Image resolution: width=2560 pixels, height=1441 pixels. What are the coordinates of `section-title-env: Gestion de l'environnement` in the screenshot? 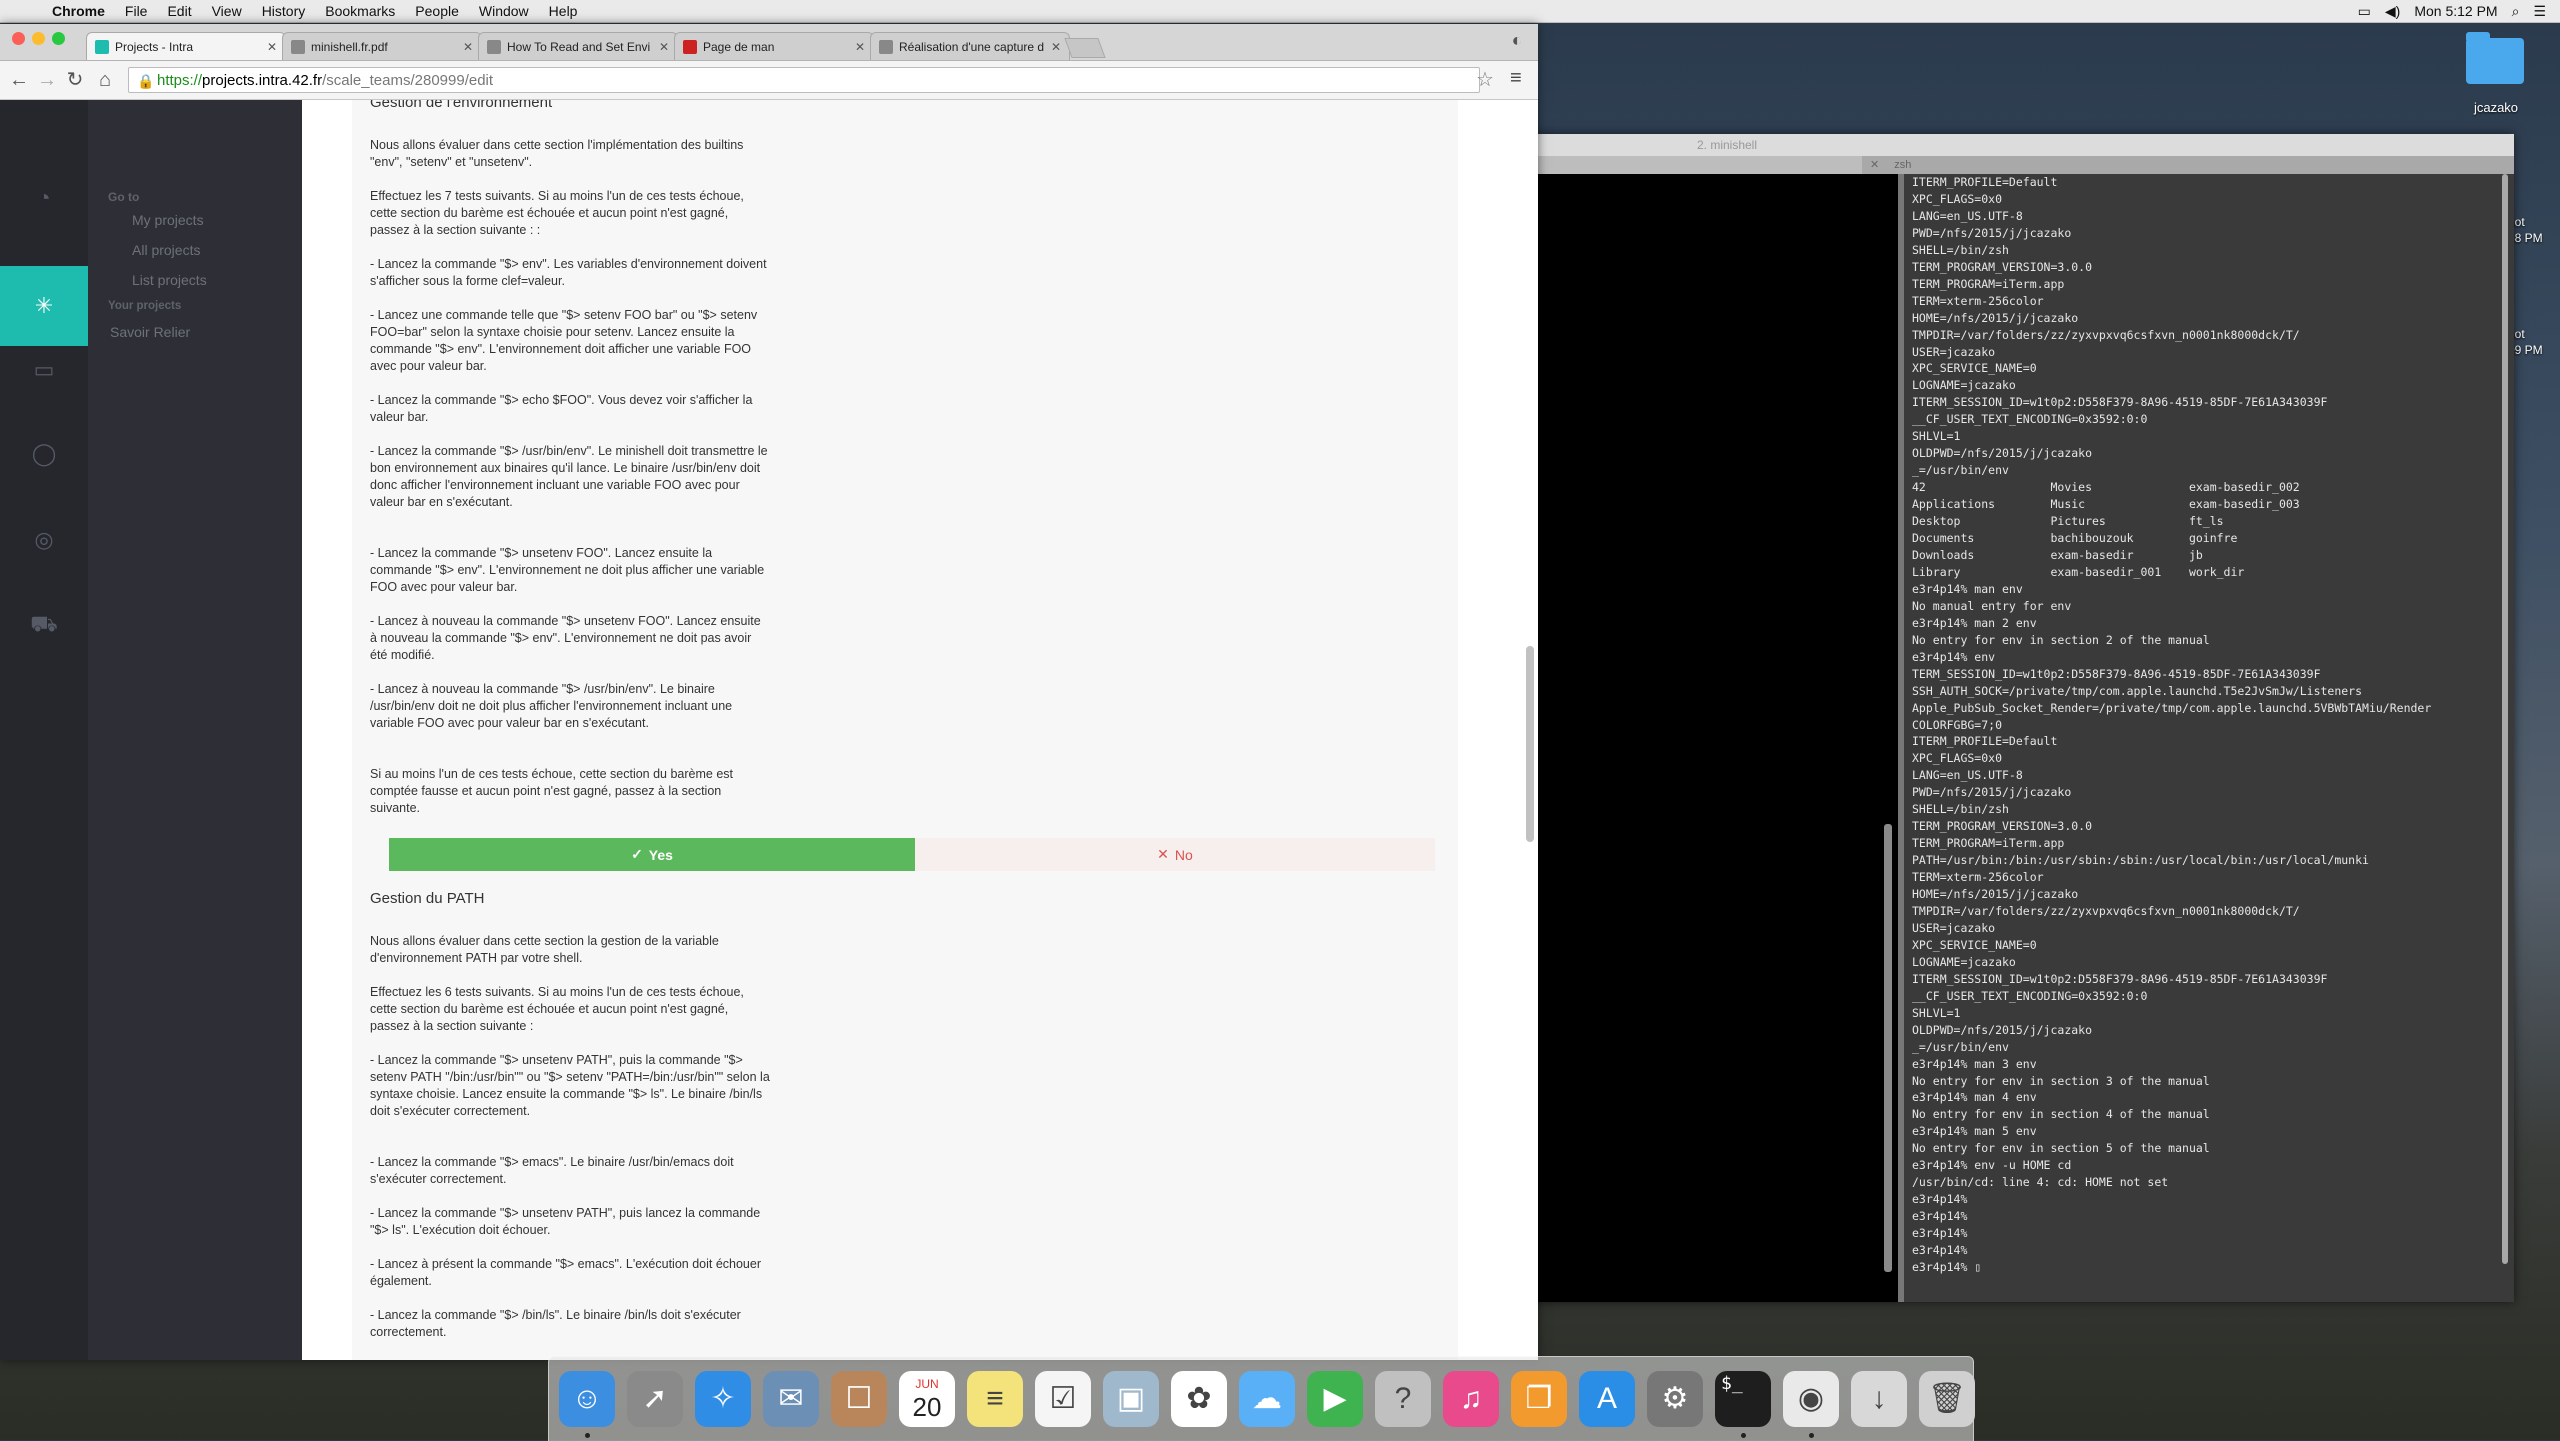 It's located at (461, 105).